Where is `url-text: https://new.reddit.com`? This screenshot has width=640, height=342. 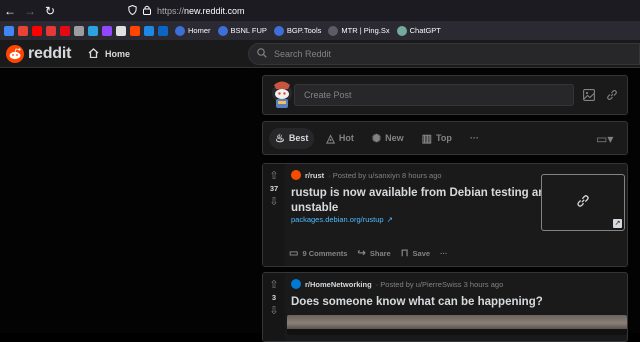
url-text: https://new.reddit.com is located at coordinates (201, 11).